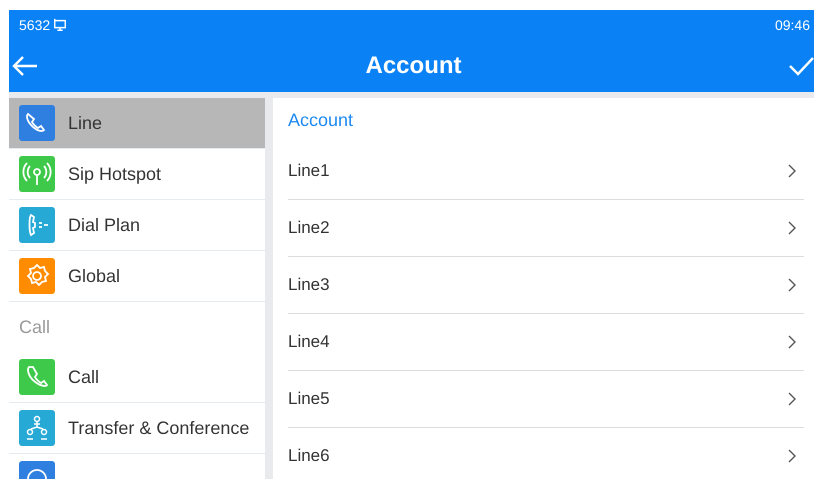  What do you see at coordinates (321, 120) in the screenshot?
I see `section-header: Account` at bounding box center [321, 120].